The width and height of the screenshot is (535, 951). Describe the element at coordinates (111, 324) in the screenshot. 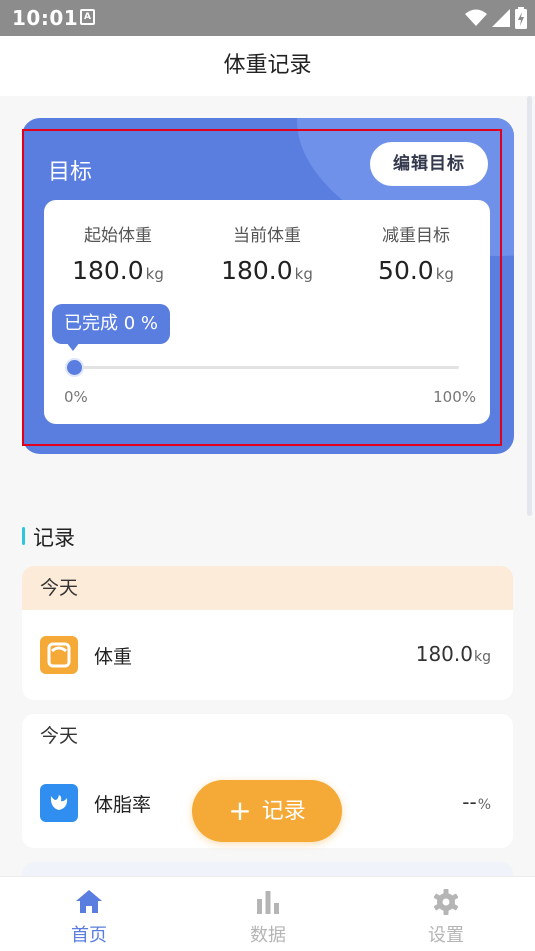

I see `progress-tooltip: 已完成 0 %` at that location.